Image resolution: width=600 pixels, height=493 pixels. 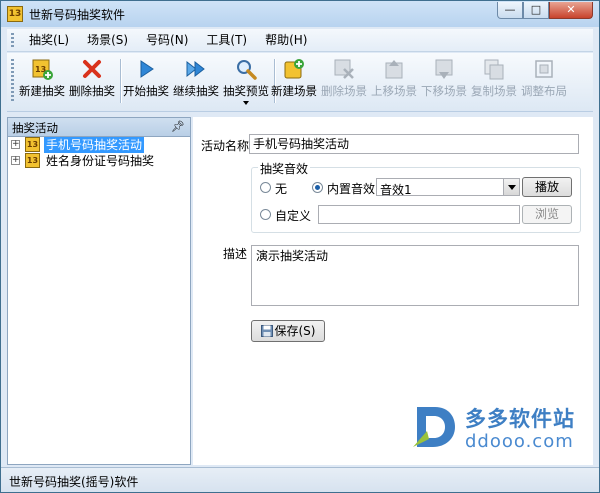 I want to click on site-watermark: 多多软件站 ddooo.com, so click(x=503, y=431).